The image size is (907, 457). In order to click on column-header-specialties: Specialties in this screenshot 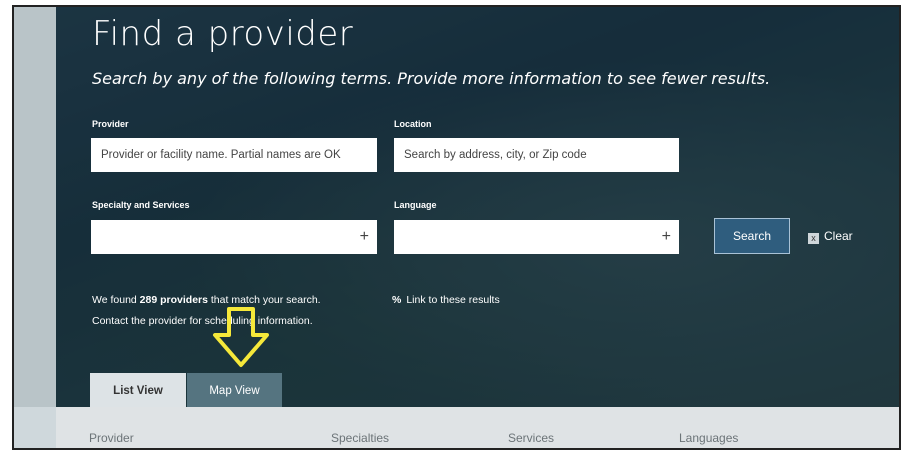, I will do `click(360, 438)`.